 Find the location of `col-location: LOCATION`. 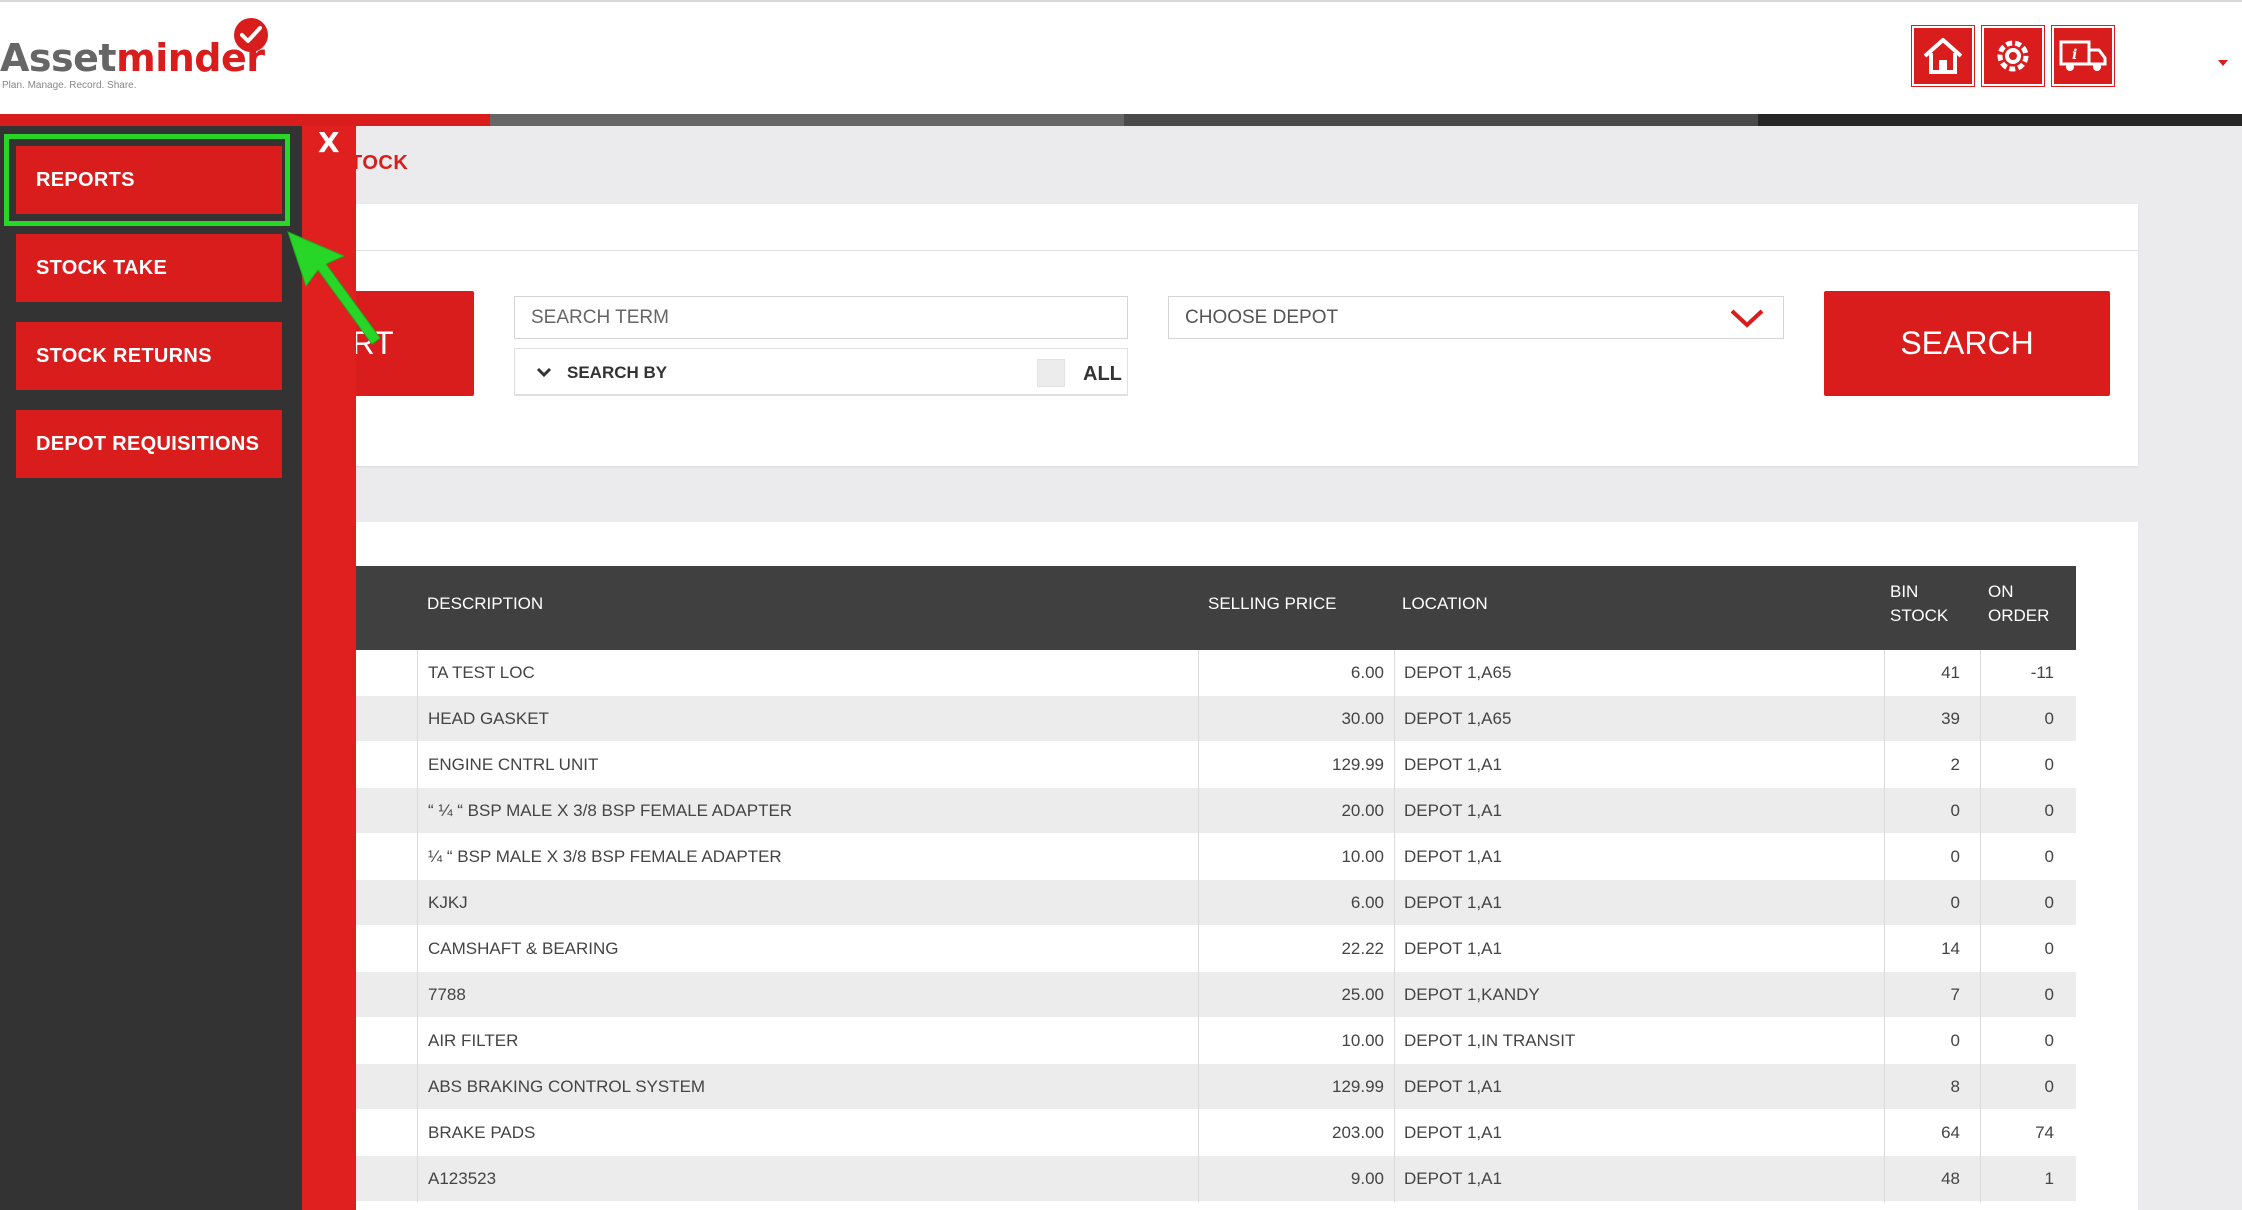

col-location: LOCATION is located at coordinates (1445, 604).